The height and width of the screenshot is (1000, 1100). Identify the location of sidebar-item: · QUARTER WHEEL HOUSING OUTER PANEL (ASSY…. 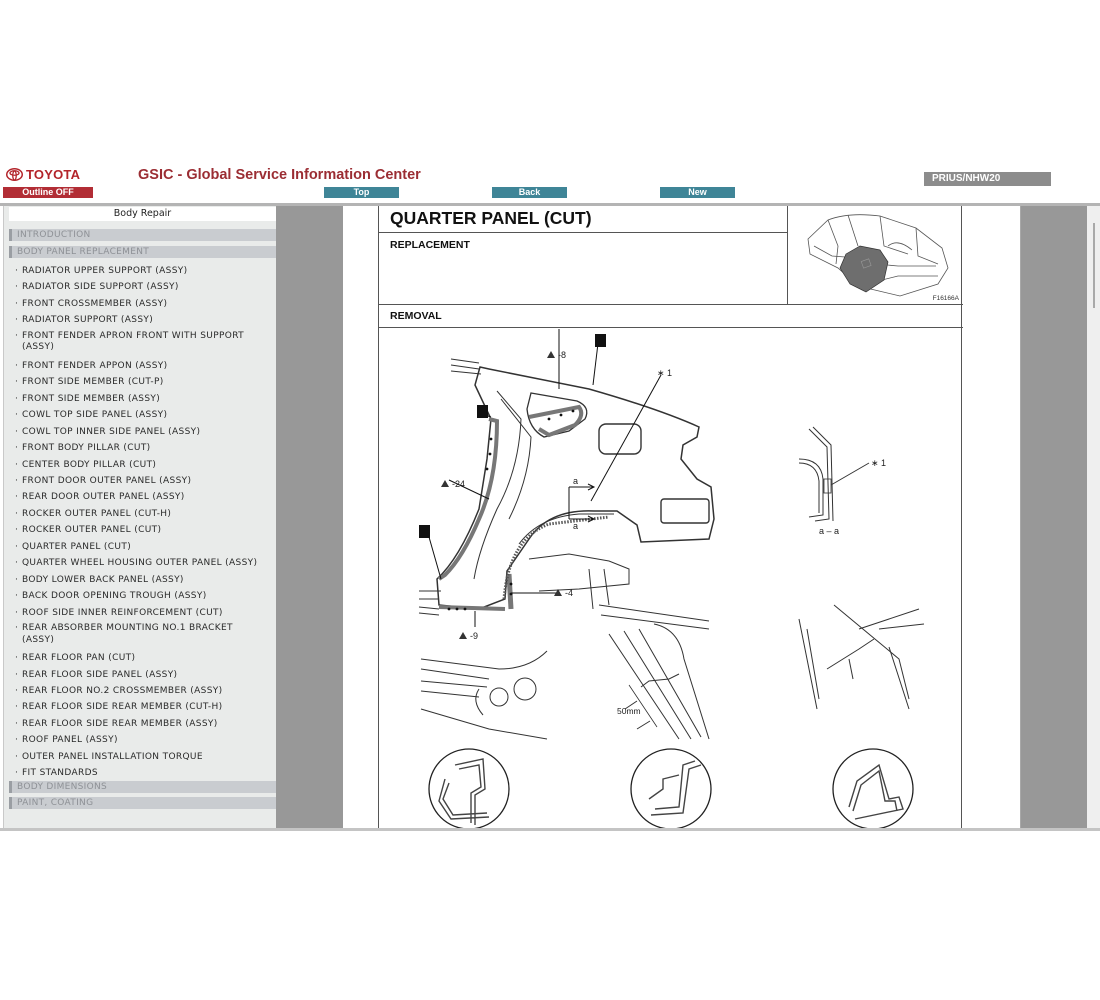
(146, 563).